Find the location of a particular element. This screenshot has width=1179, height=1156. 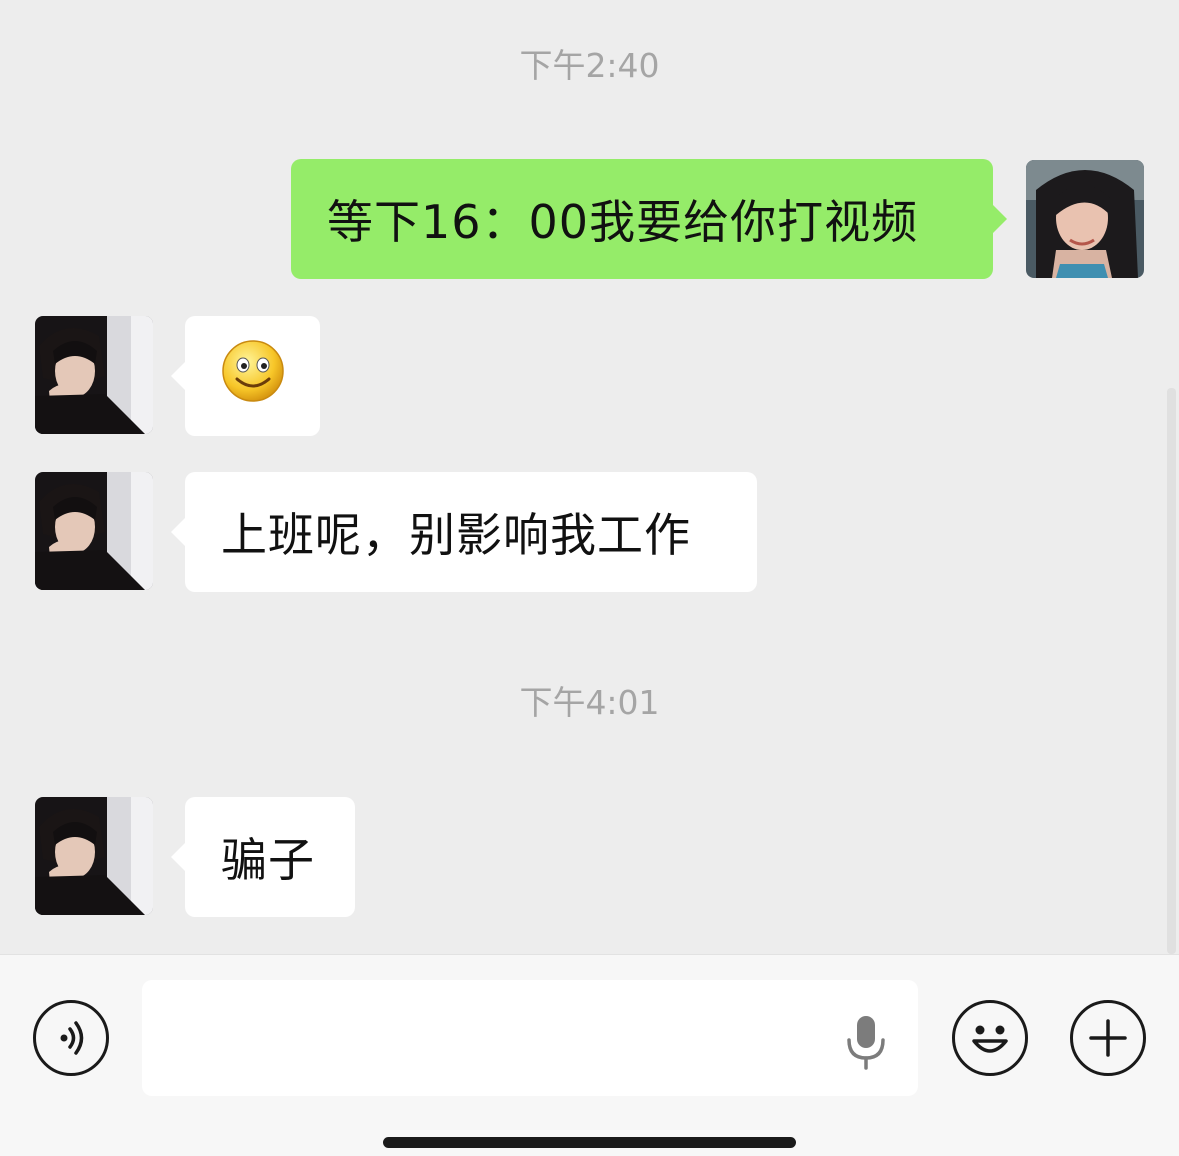

message-bubble-contact is located at coordinates (245, 376).